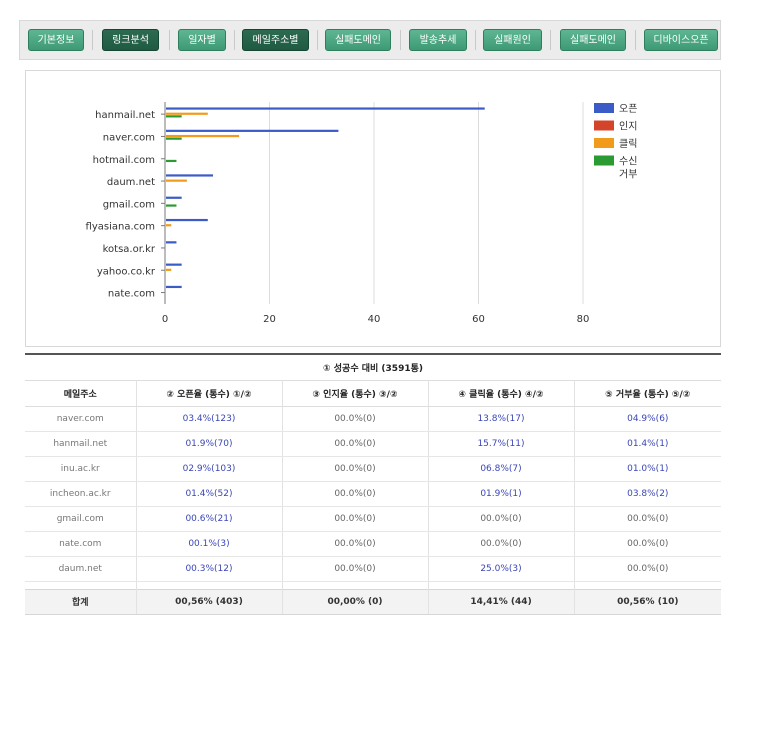 The width and height of the screenshot is (757, 744). I want to click on total-reject-rate: 00,56% (10), so click(648, 601).